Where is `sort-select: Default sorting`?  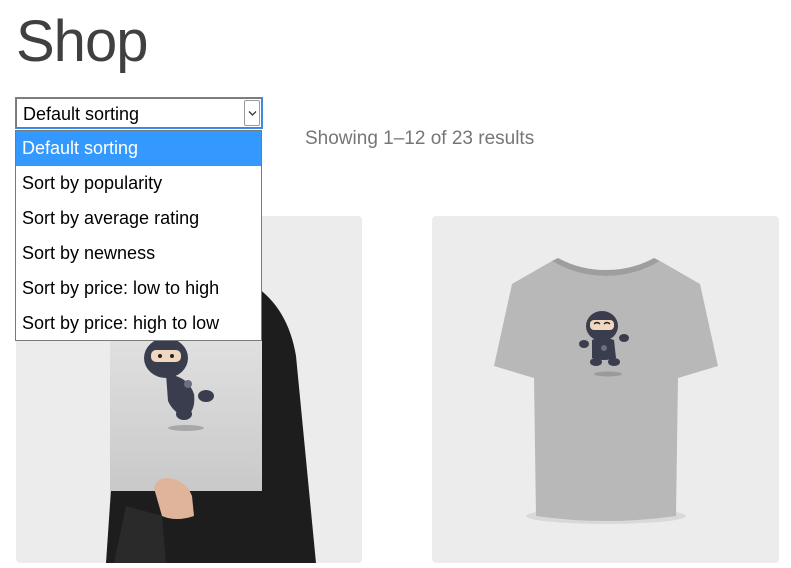
sort-select: Default sorting is located at coordinates (139, 113).